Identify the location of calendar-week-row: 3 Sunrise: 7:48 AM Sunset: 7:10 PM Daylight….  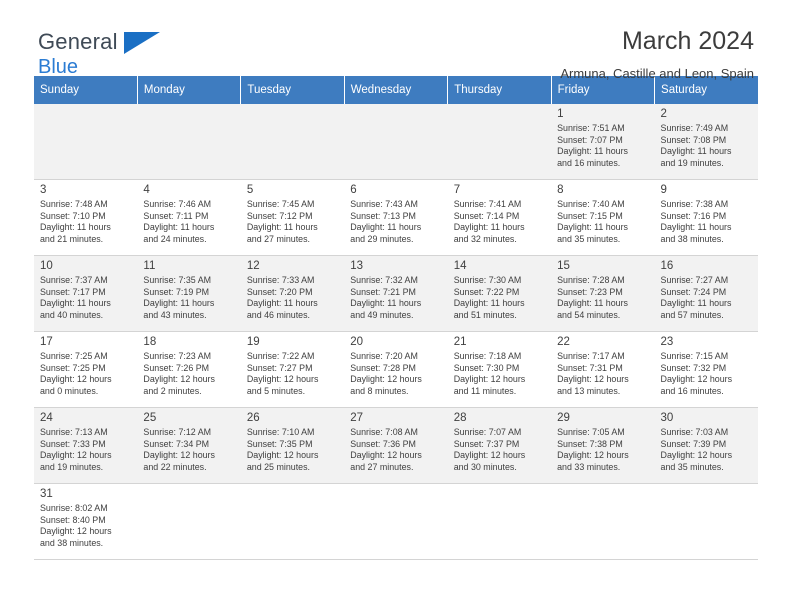
(396, 217).